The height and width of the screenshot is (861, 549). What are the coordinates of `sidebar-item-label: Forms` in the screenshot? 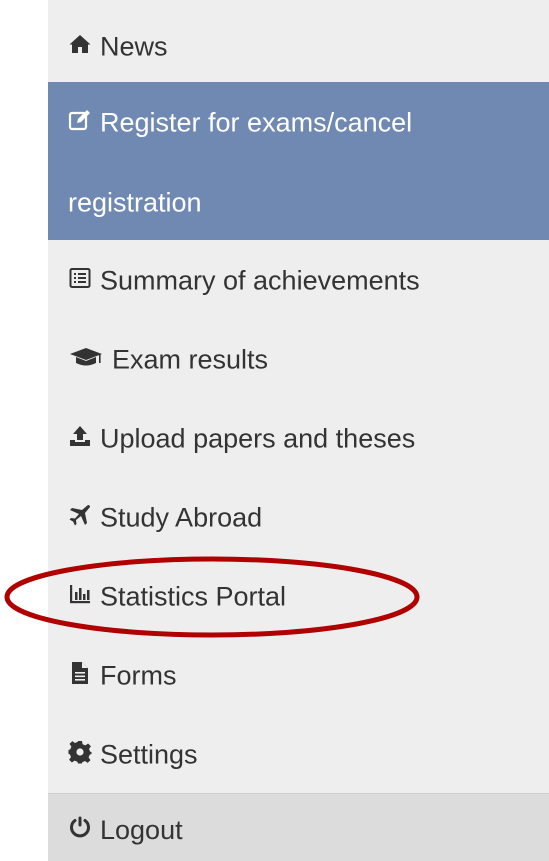 It's located at (138, 675).